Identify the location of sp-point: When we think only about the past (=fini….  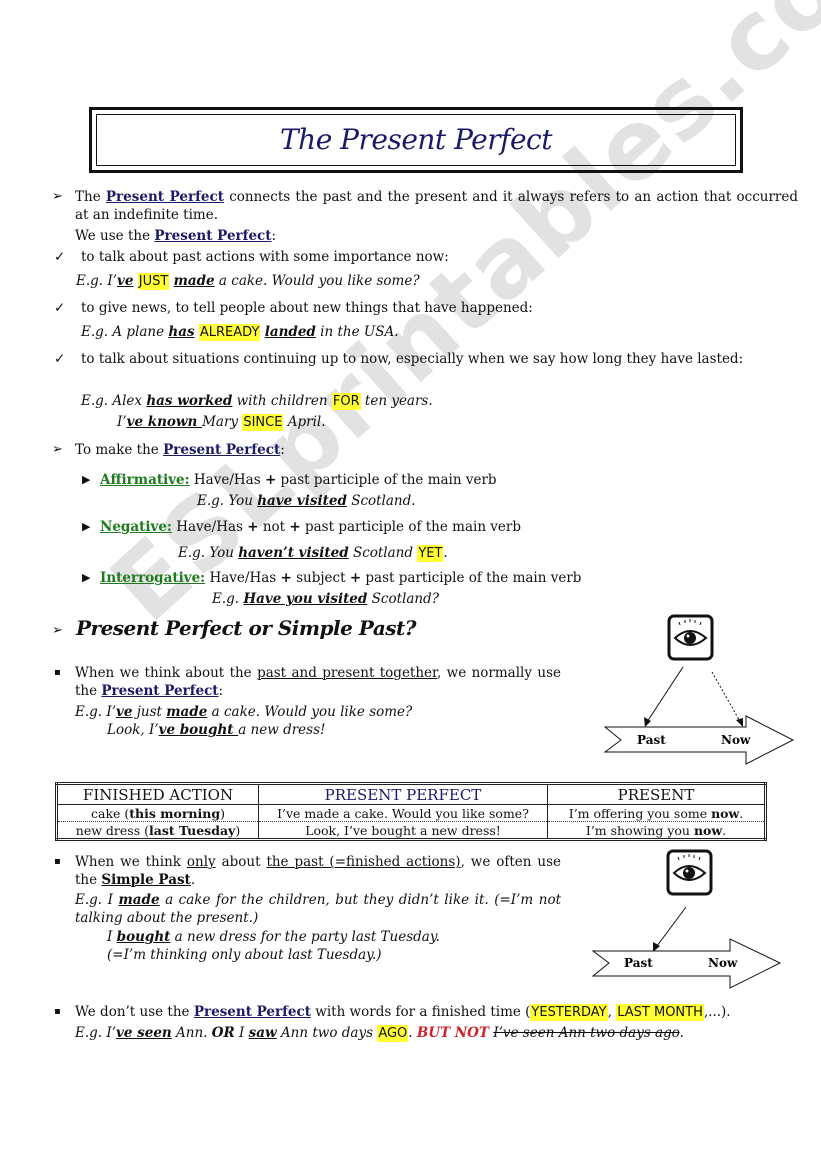
(318, 871).